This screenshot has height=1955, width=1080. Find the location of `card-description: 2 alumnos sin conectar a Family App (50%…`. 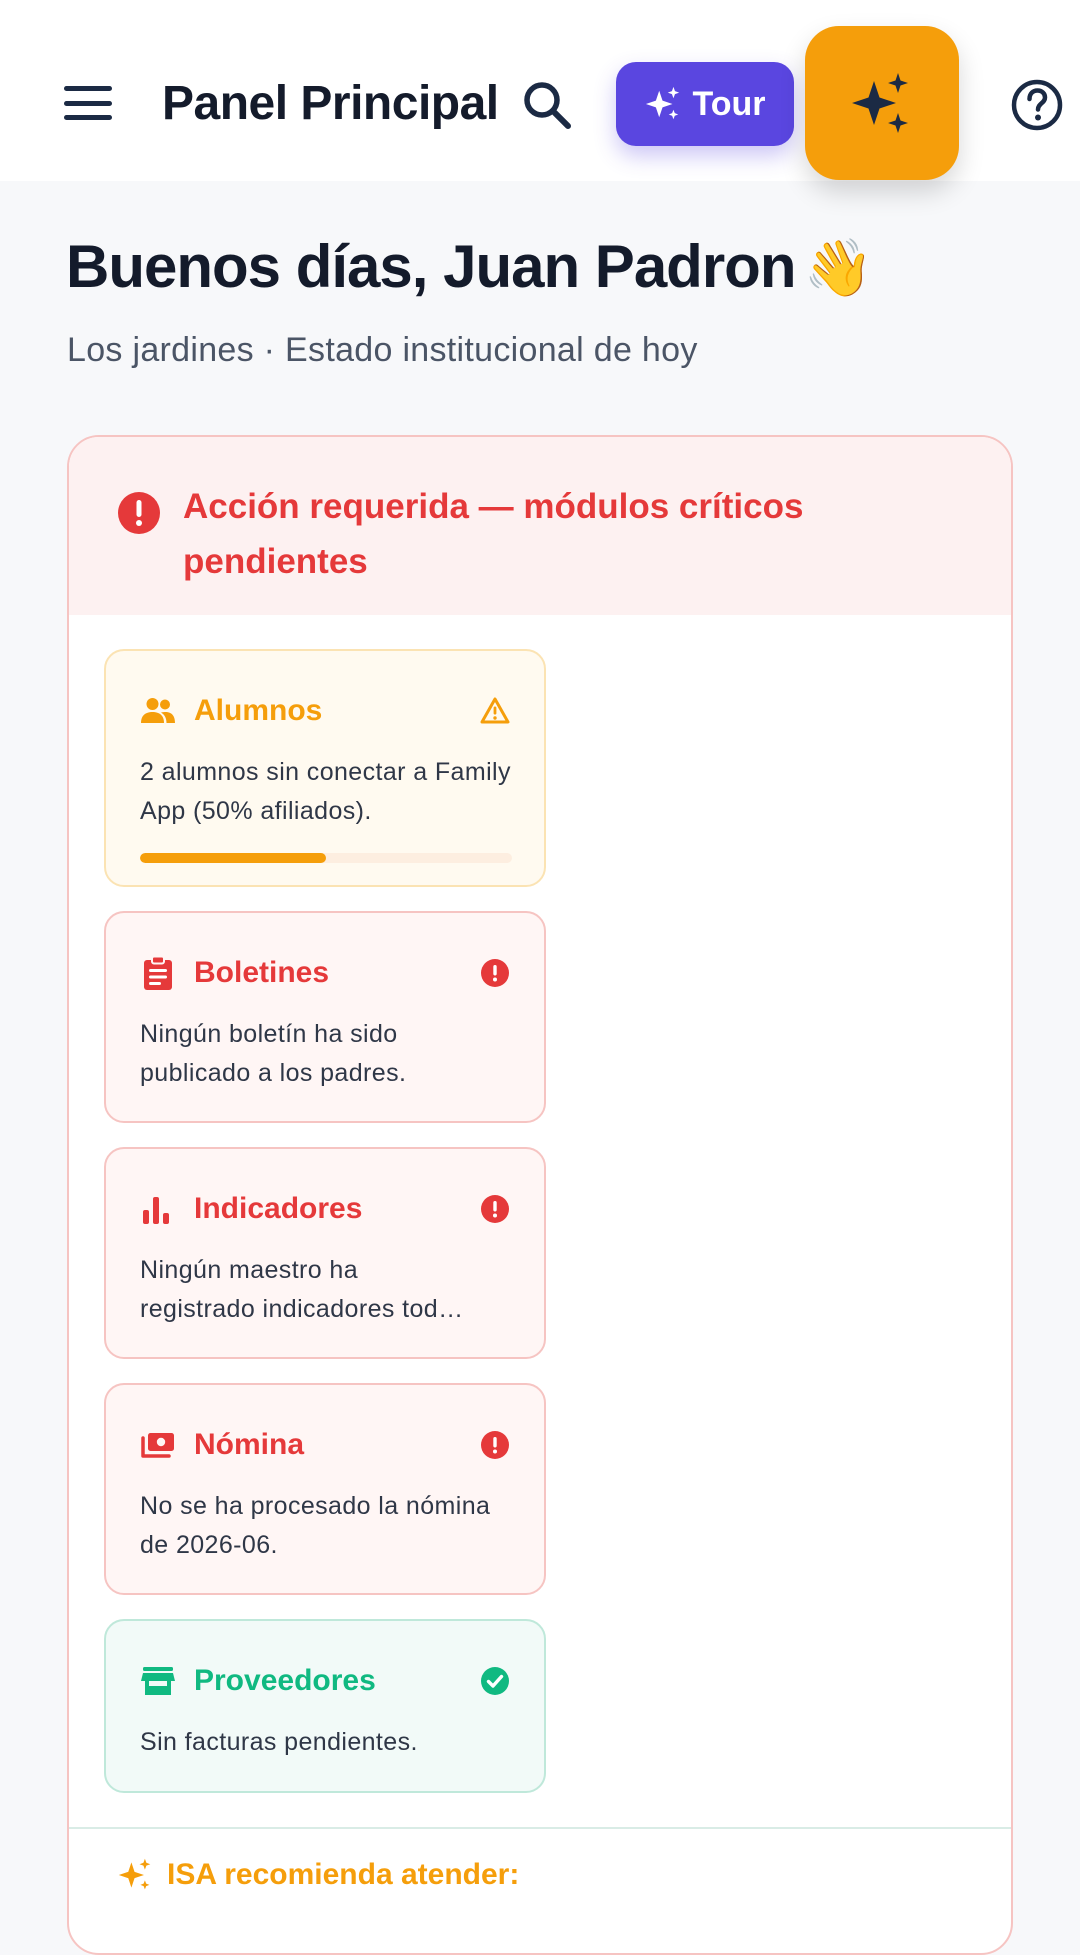

card-description: 2 alumnos sin conectar a Family App (50%… is located at coordinates (325, 791).